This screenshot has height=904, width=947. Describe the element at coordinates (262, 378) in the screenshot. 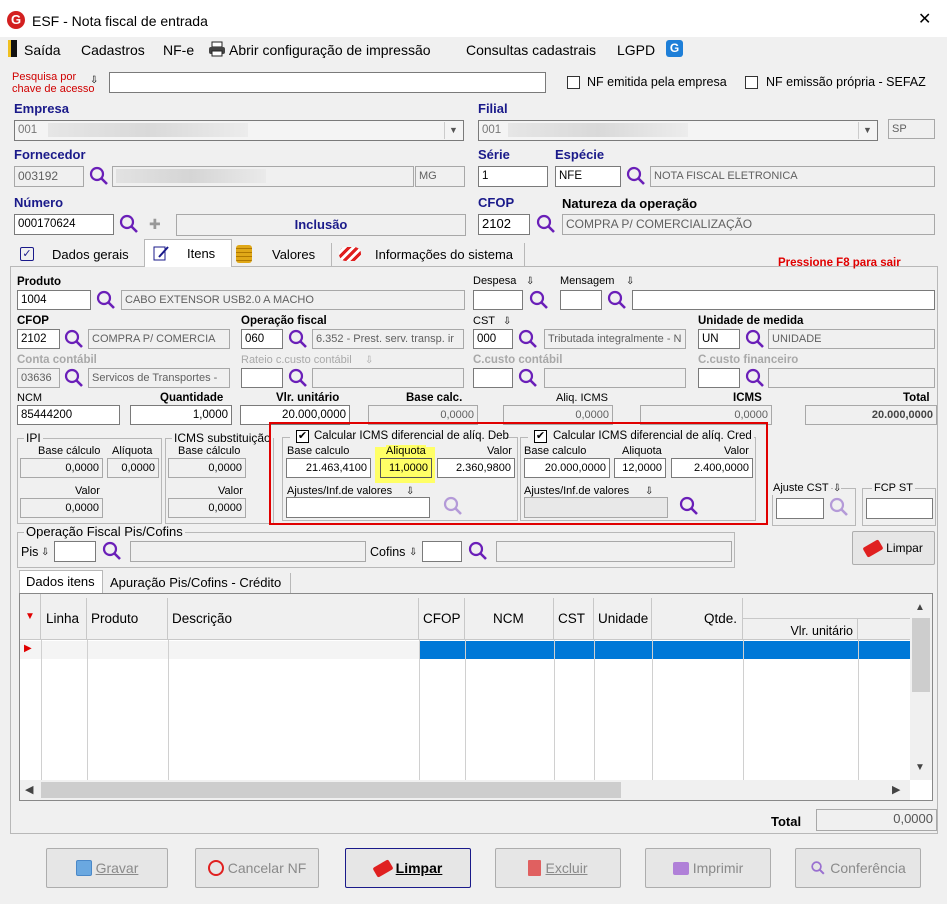

I see `rateio-code` at that location.